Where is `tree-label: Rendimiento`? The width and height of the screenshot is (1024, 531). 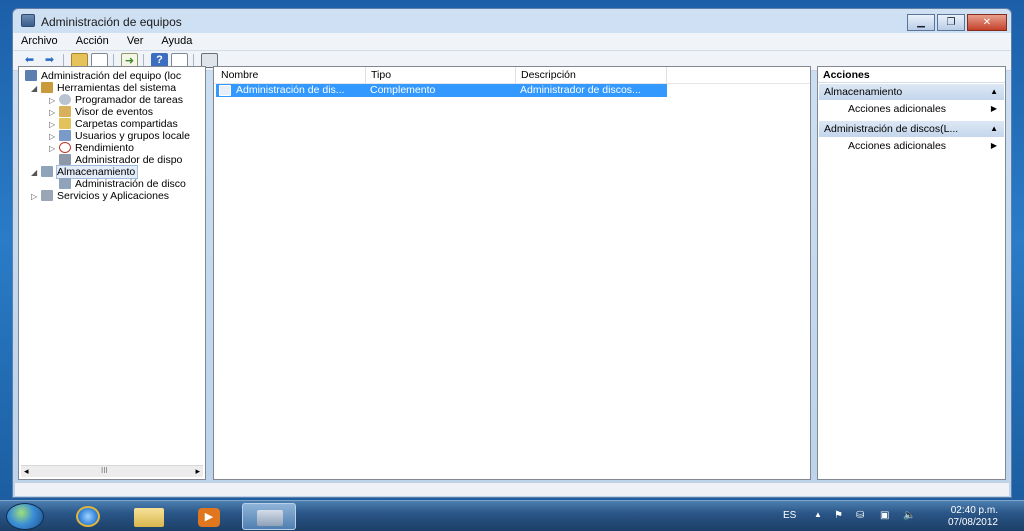
tree-label: Rendimiento is located at coordinates (104, 148).